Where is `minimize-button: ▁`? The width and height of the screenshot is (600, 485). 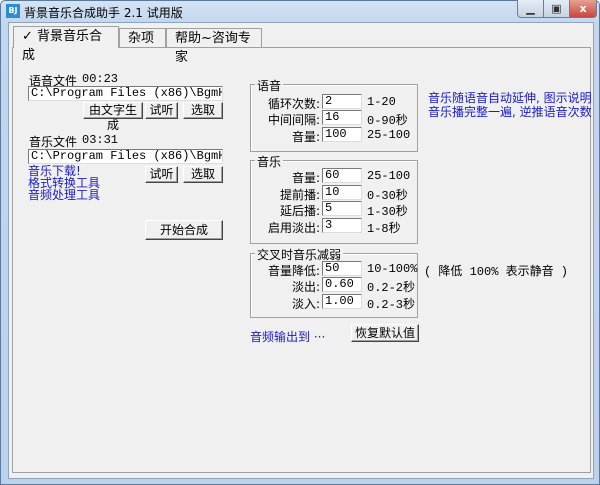
minimize-button: ▁ is located at coordinates (530, 9).